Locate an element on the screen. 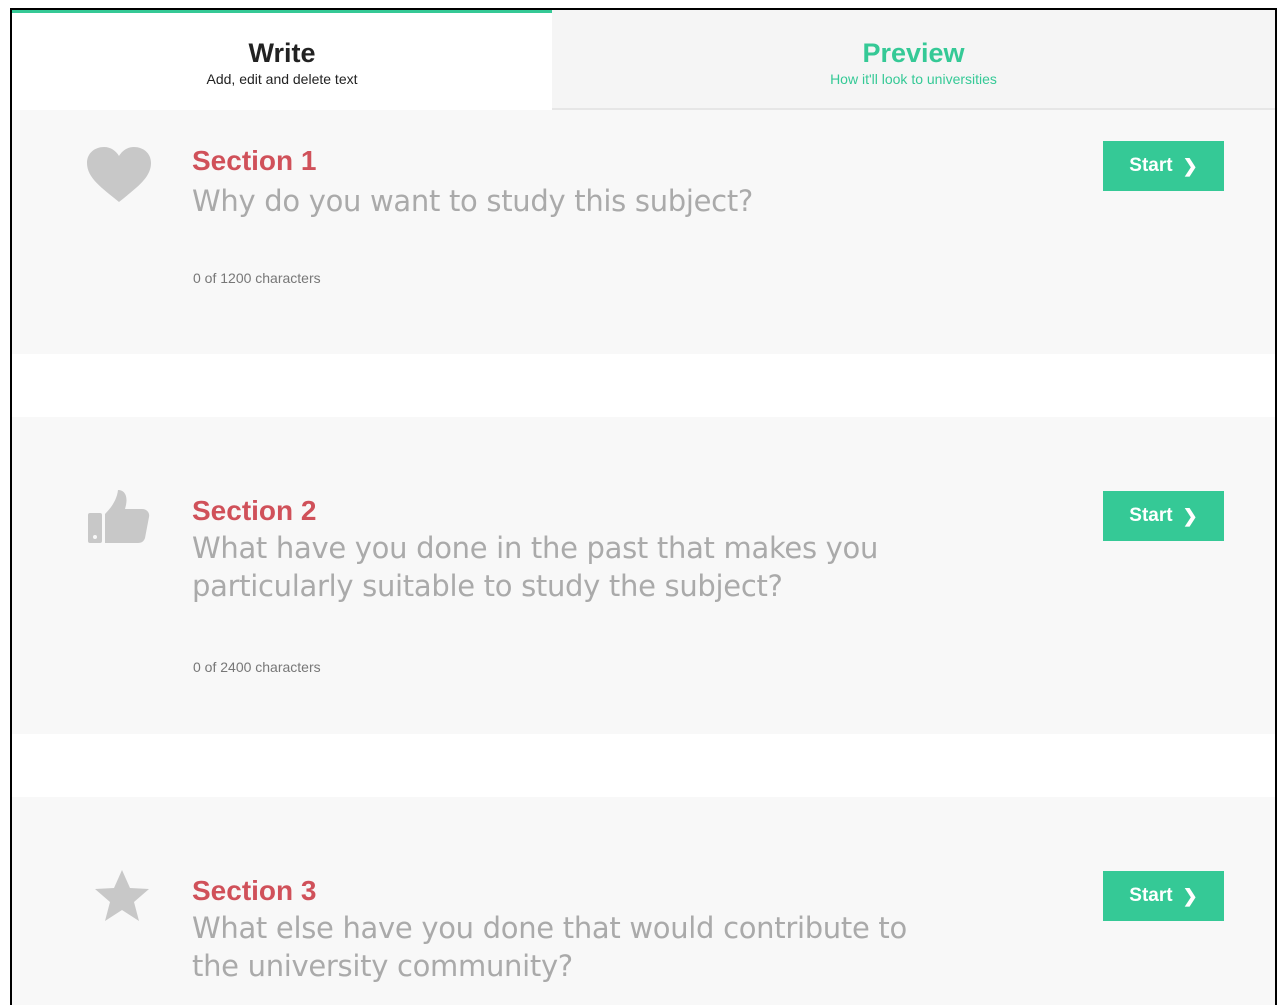 This screenshot has height=1005, width=1281. section-heading: Section 3 is located at coordinates (254, 890).